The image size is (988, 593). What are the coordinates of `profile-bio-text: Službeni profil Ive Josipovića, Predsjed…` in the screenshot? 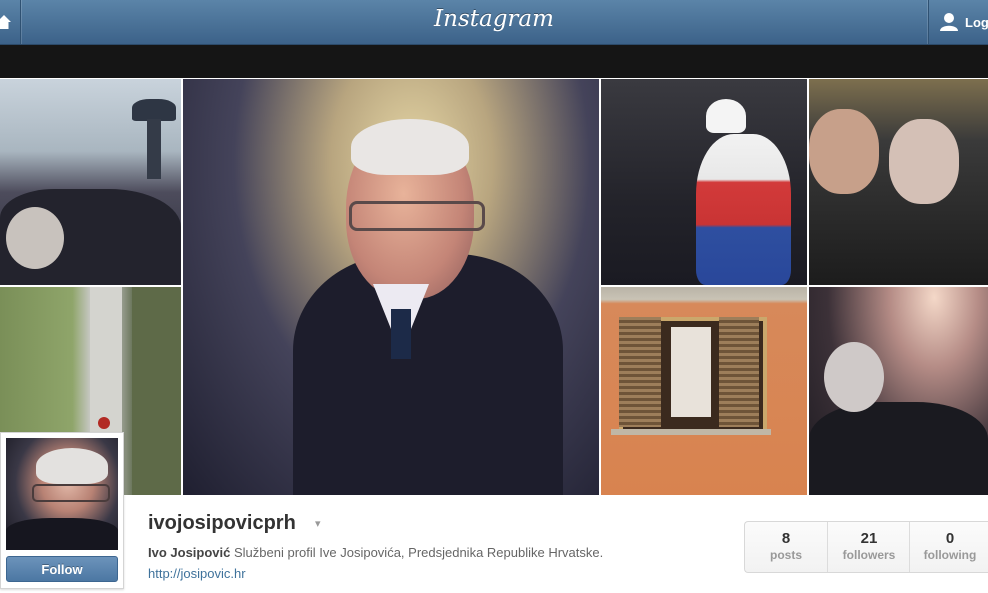 It's located at (419, 552).